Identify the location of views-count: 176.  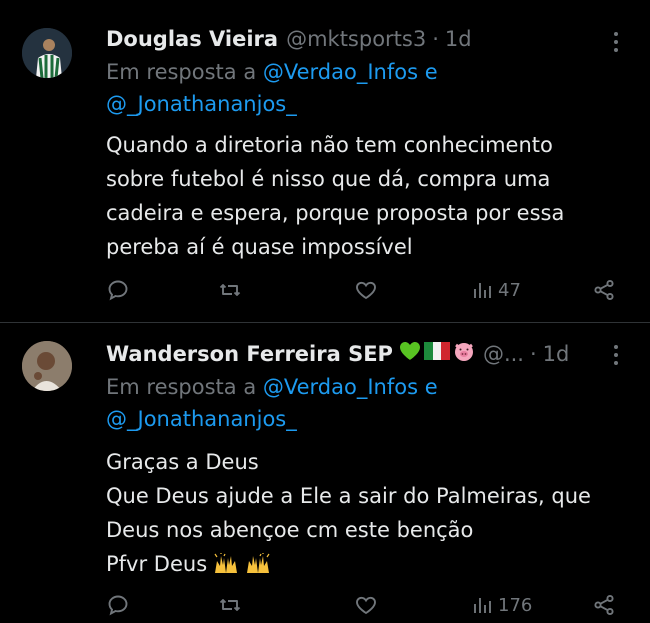
(515, 605).